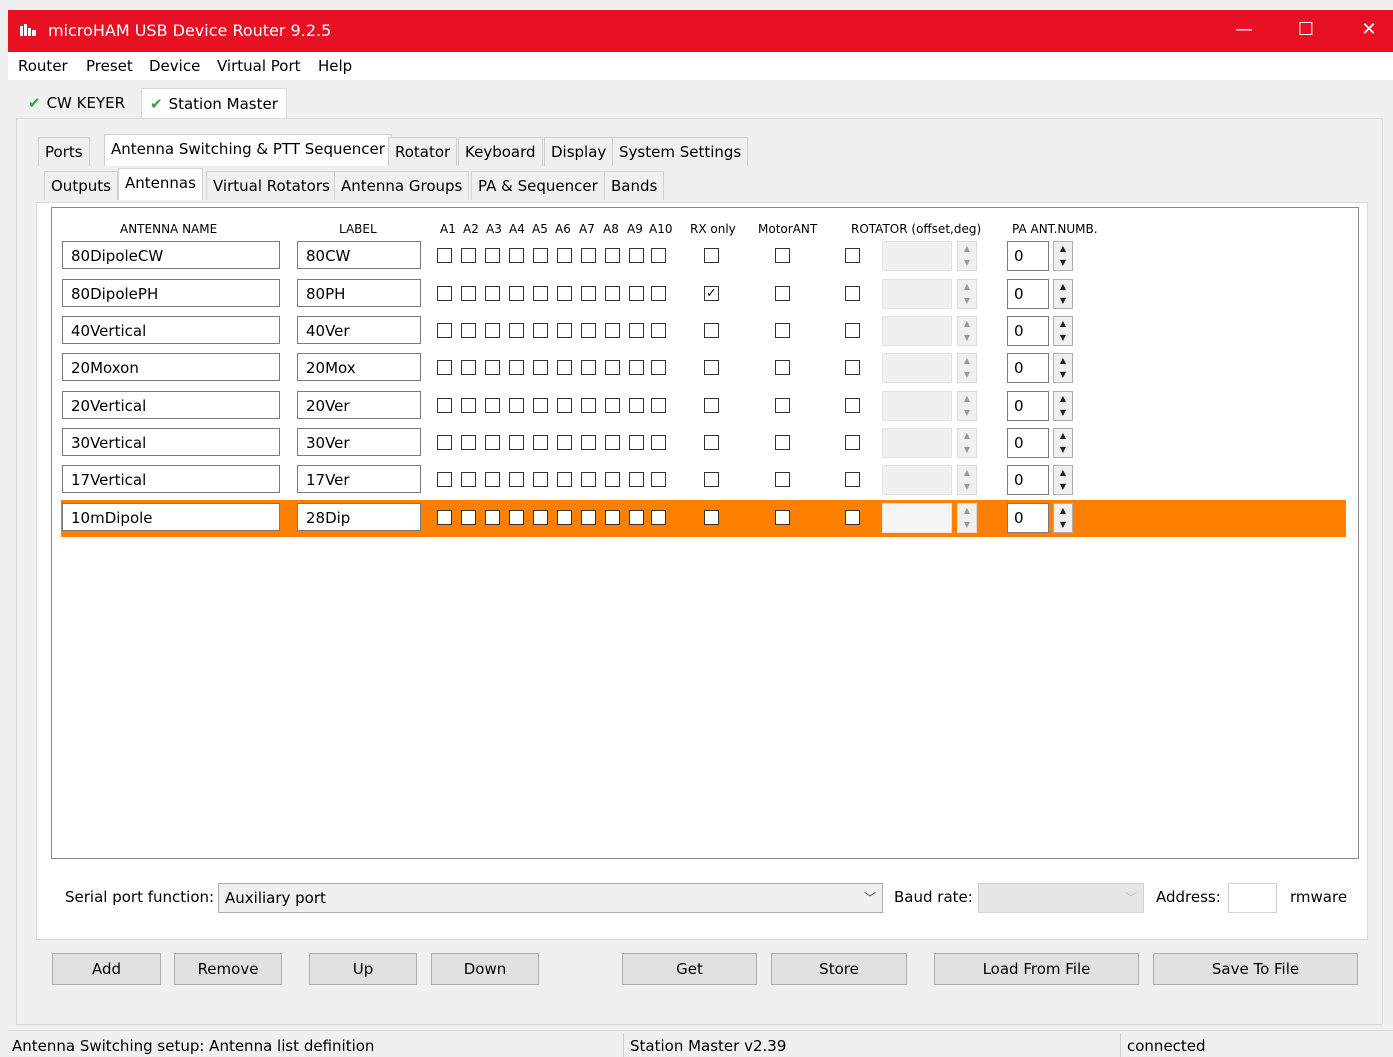 The image size is (1393, 1057). What do you see at coordinates (703, 443) in the screenshot?
I see `antenna-row: 30Vertical 30Ver ▲ ▼ 0 ▲ ▼` at bounding box center [703, 443].